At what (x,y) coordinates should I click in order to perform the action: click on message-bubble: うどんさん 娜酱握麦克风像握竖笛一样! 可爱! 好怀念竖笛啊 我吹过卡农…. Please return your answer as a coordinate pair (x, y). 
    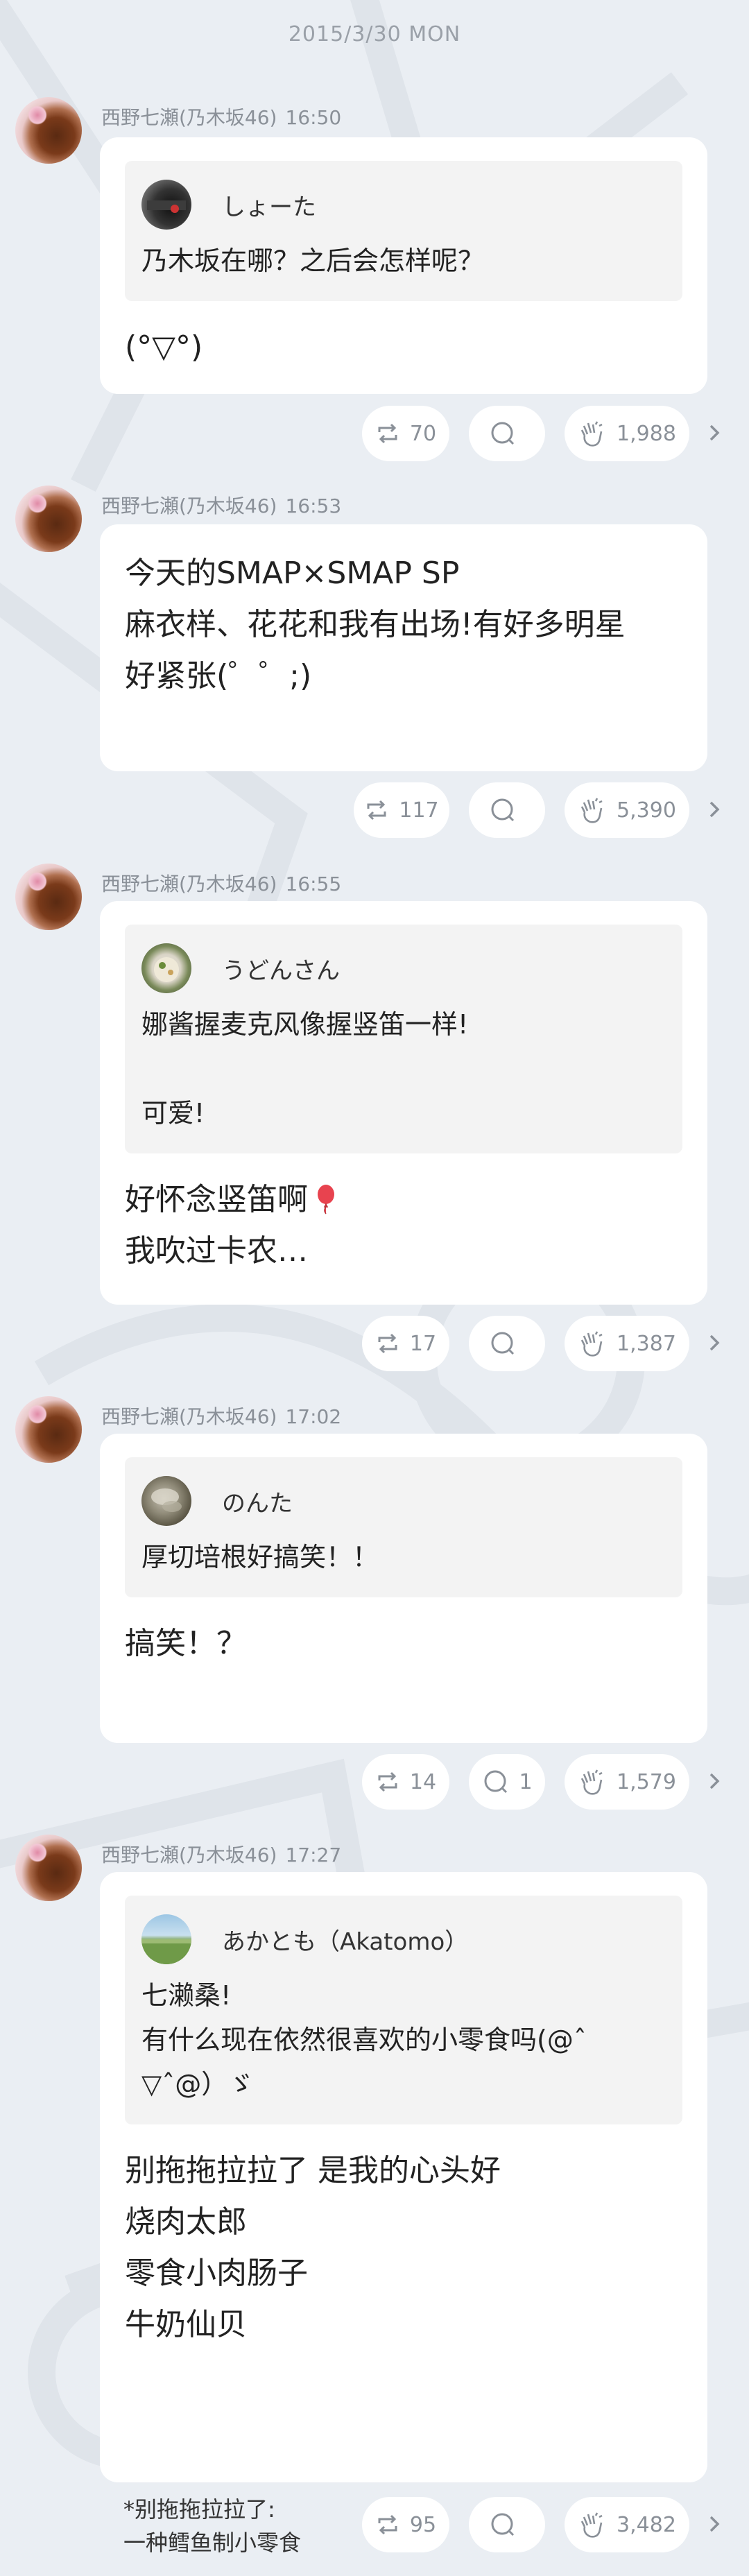
    Looking at the image, I should click on (403, 1103).